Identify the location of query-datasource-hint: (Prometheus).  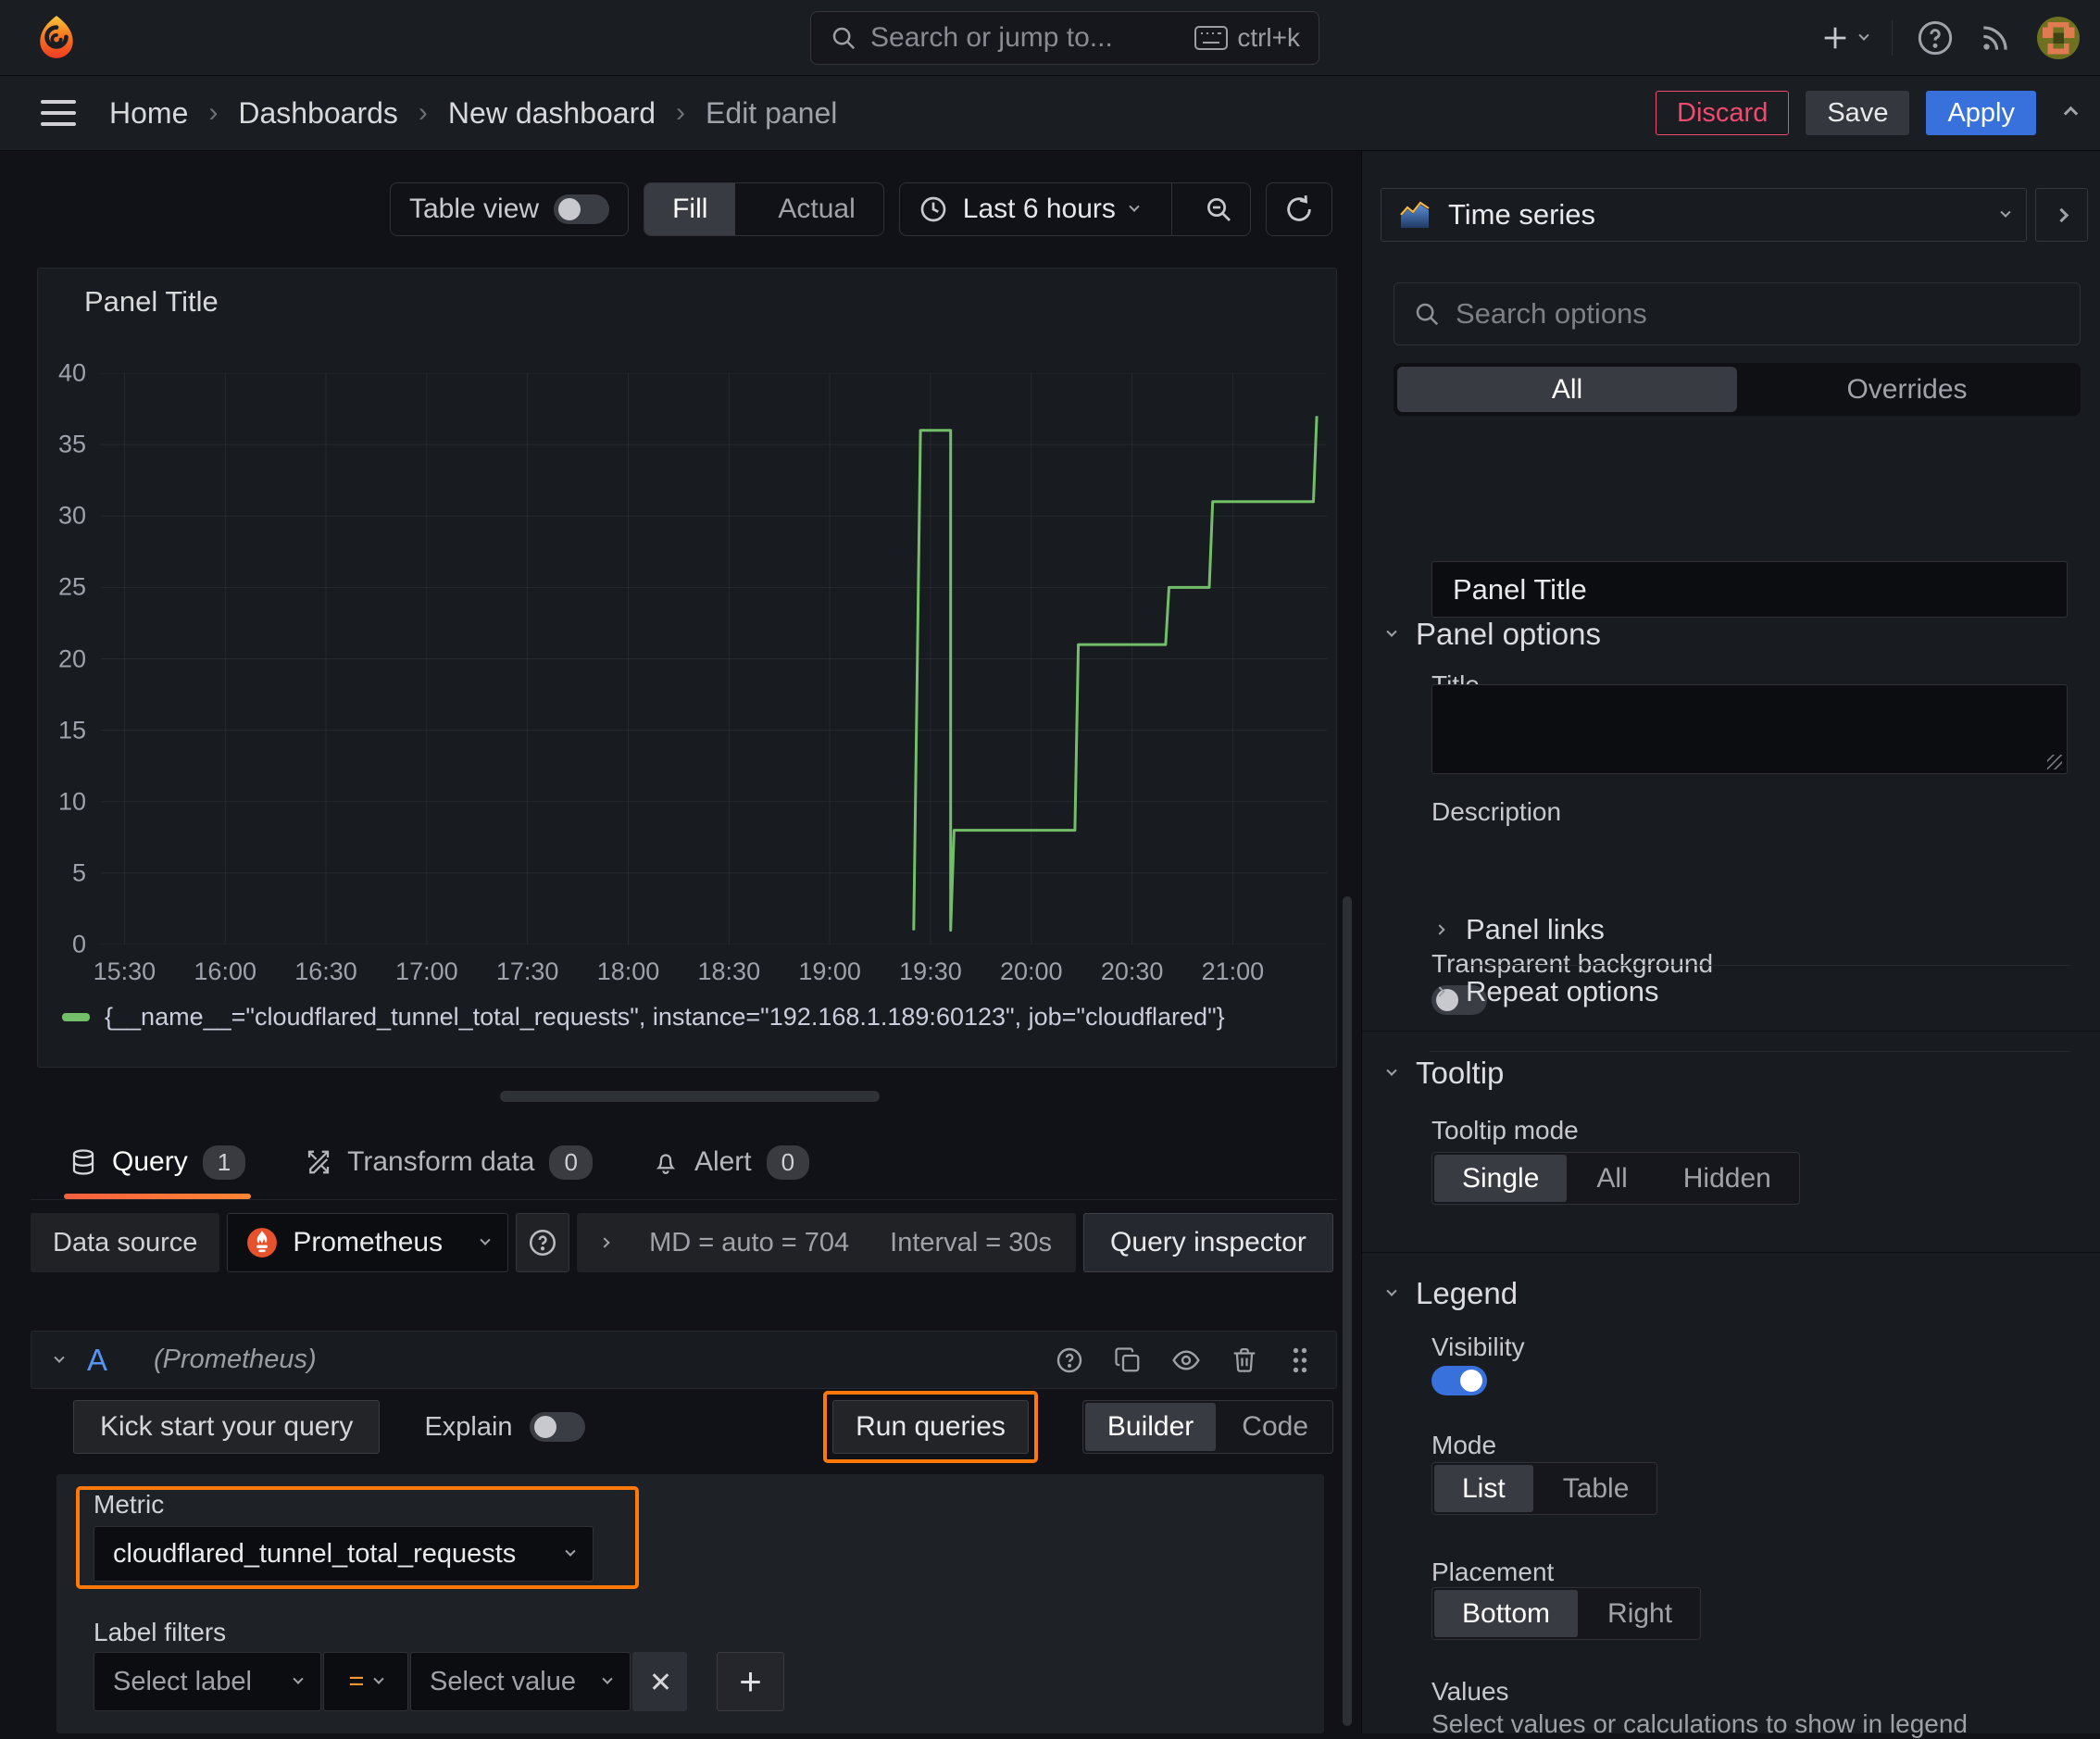
(235, 1360).